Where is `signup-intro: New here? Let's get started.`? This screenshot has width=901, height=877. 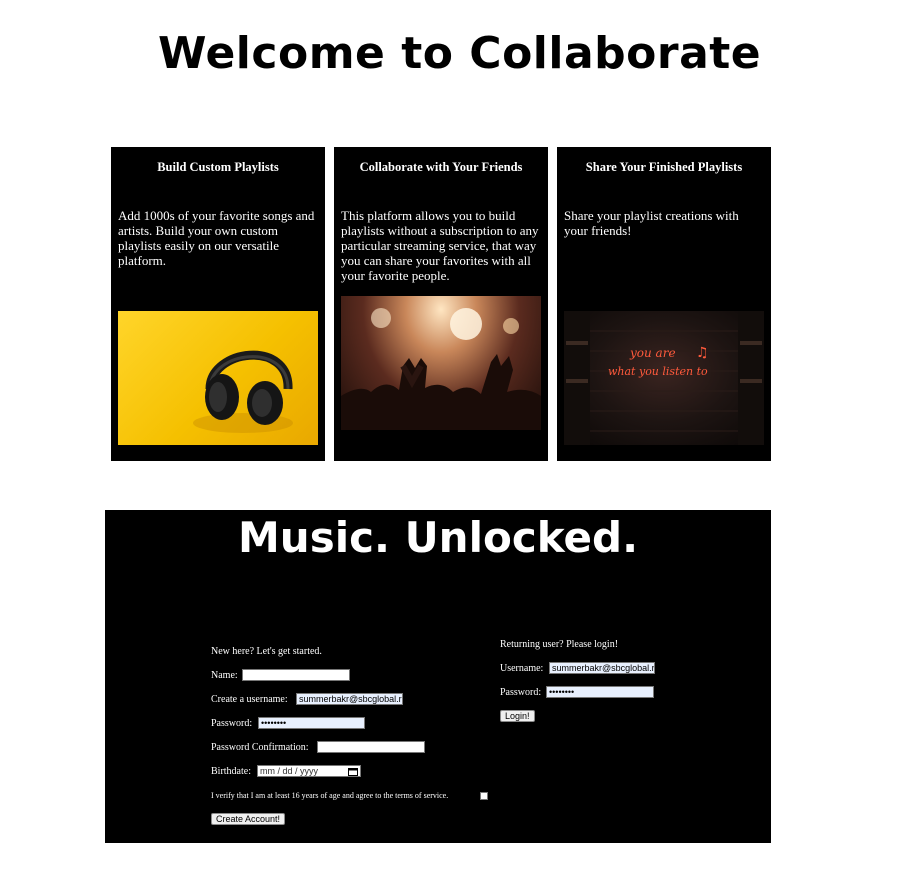
signup-intro: New here? Let's get started. is located at coordinates (266, 651).